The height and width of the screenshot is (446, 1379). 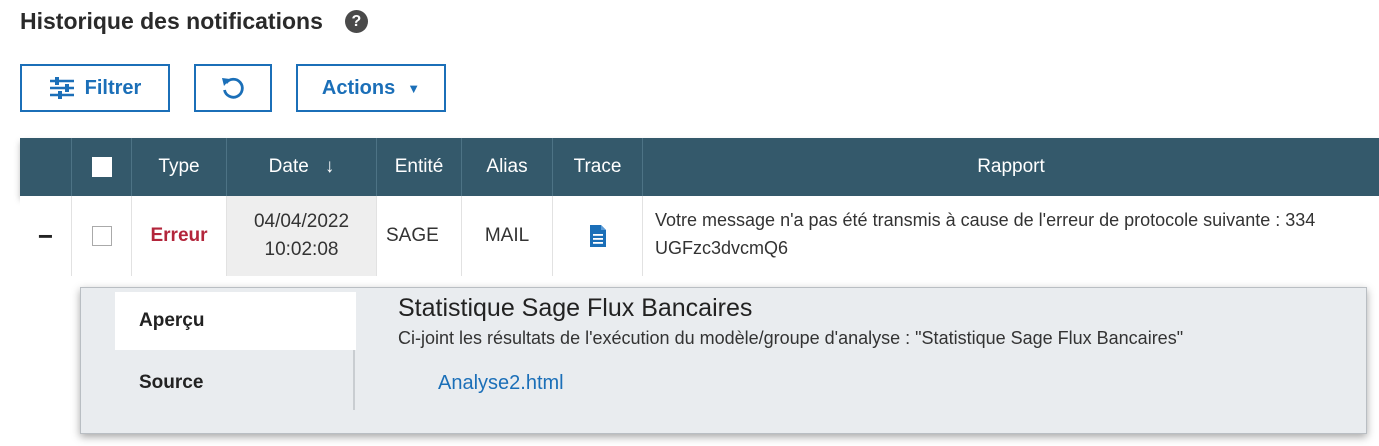 What do you see at coordinates (356, 21) in the screenshot?
I see `help-icon: ?` at bounding box center [356, 21].